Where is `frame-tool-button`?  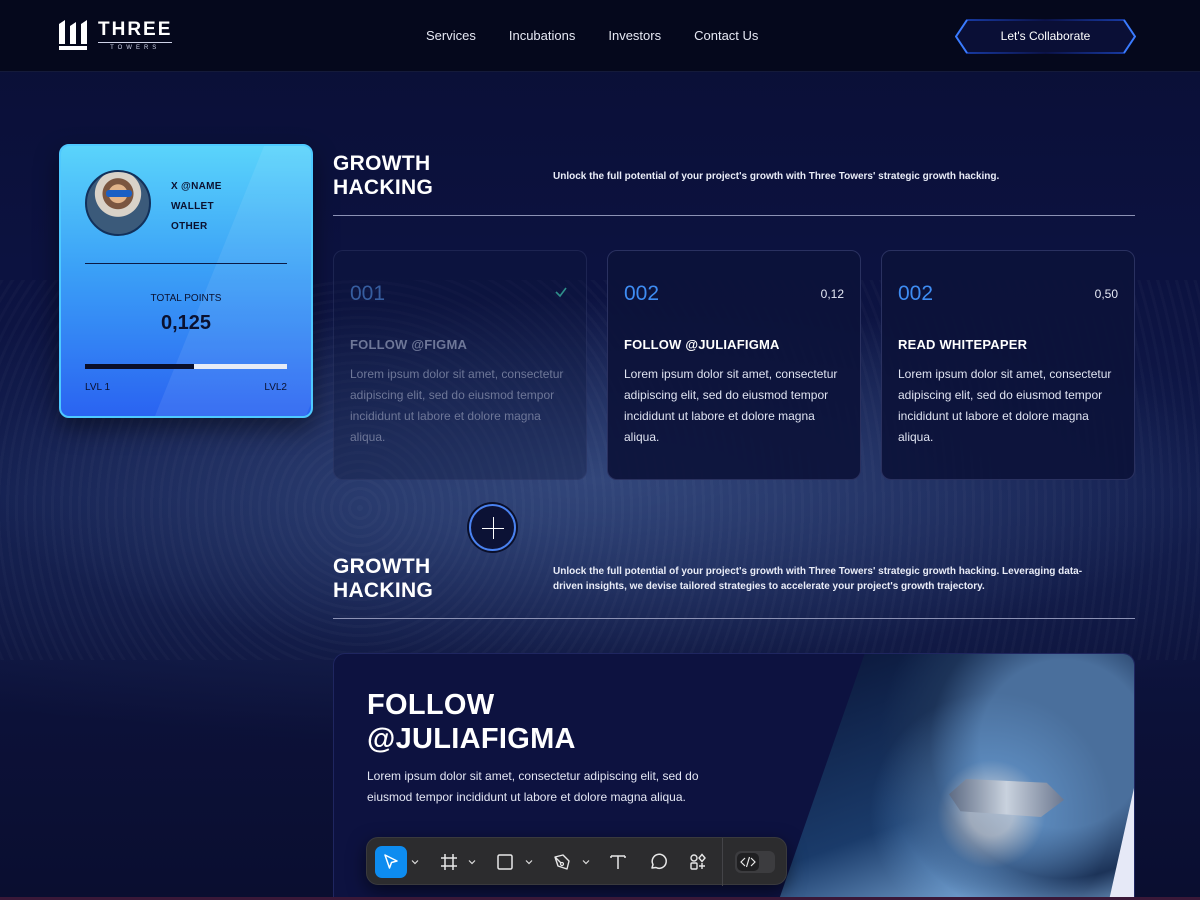
frame-tool-button is located at coordinates (449, 862).